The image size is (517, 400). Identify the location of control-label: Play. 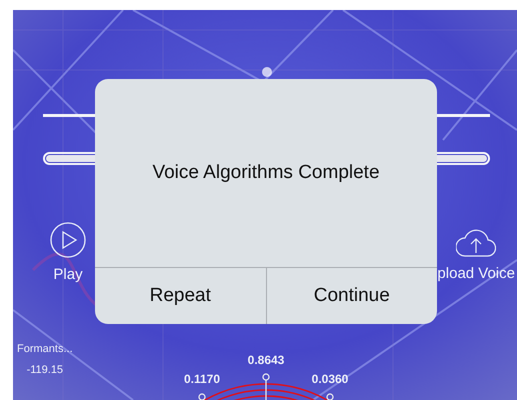
(68, 274).